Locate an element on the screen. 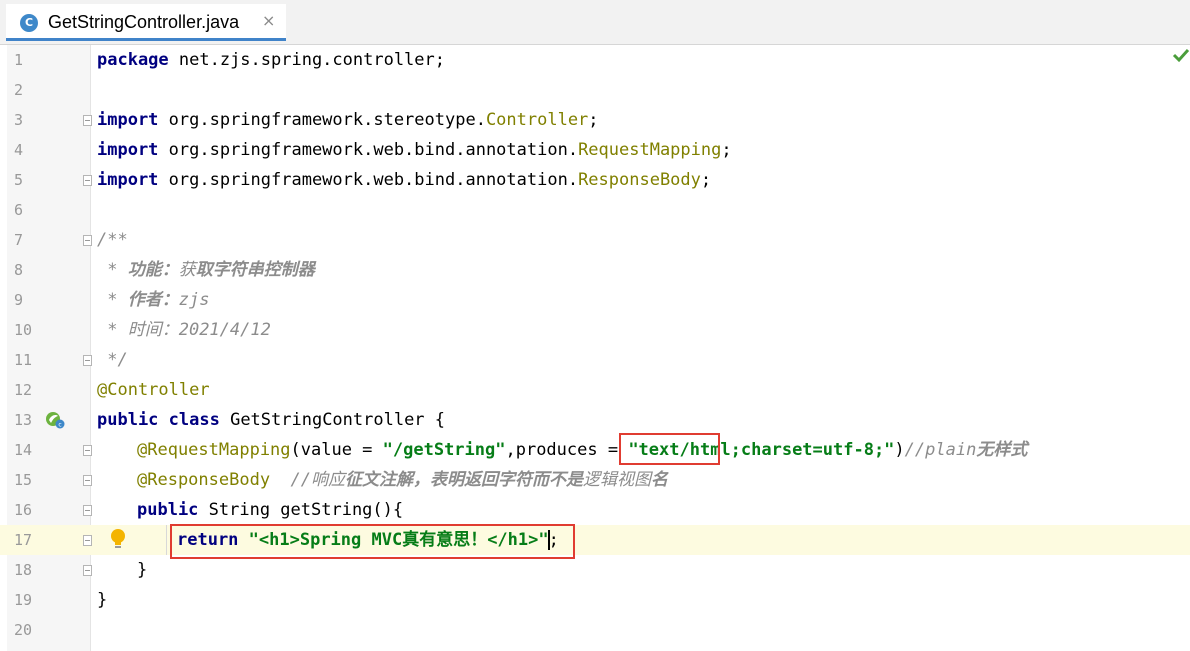  spring-bean-icon: c is located at coordinates (55, 420).